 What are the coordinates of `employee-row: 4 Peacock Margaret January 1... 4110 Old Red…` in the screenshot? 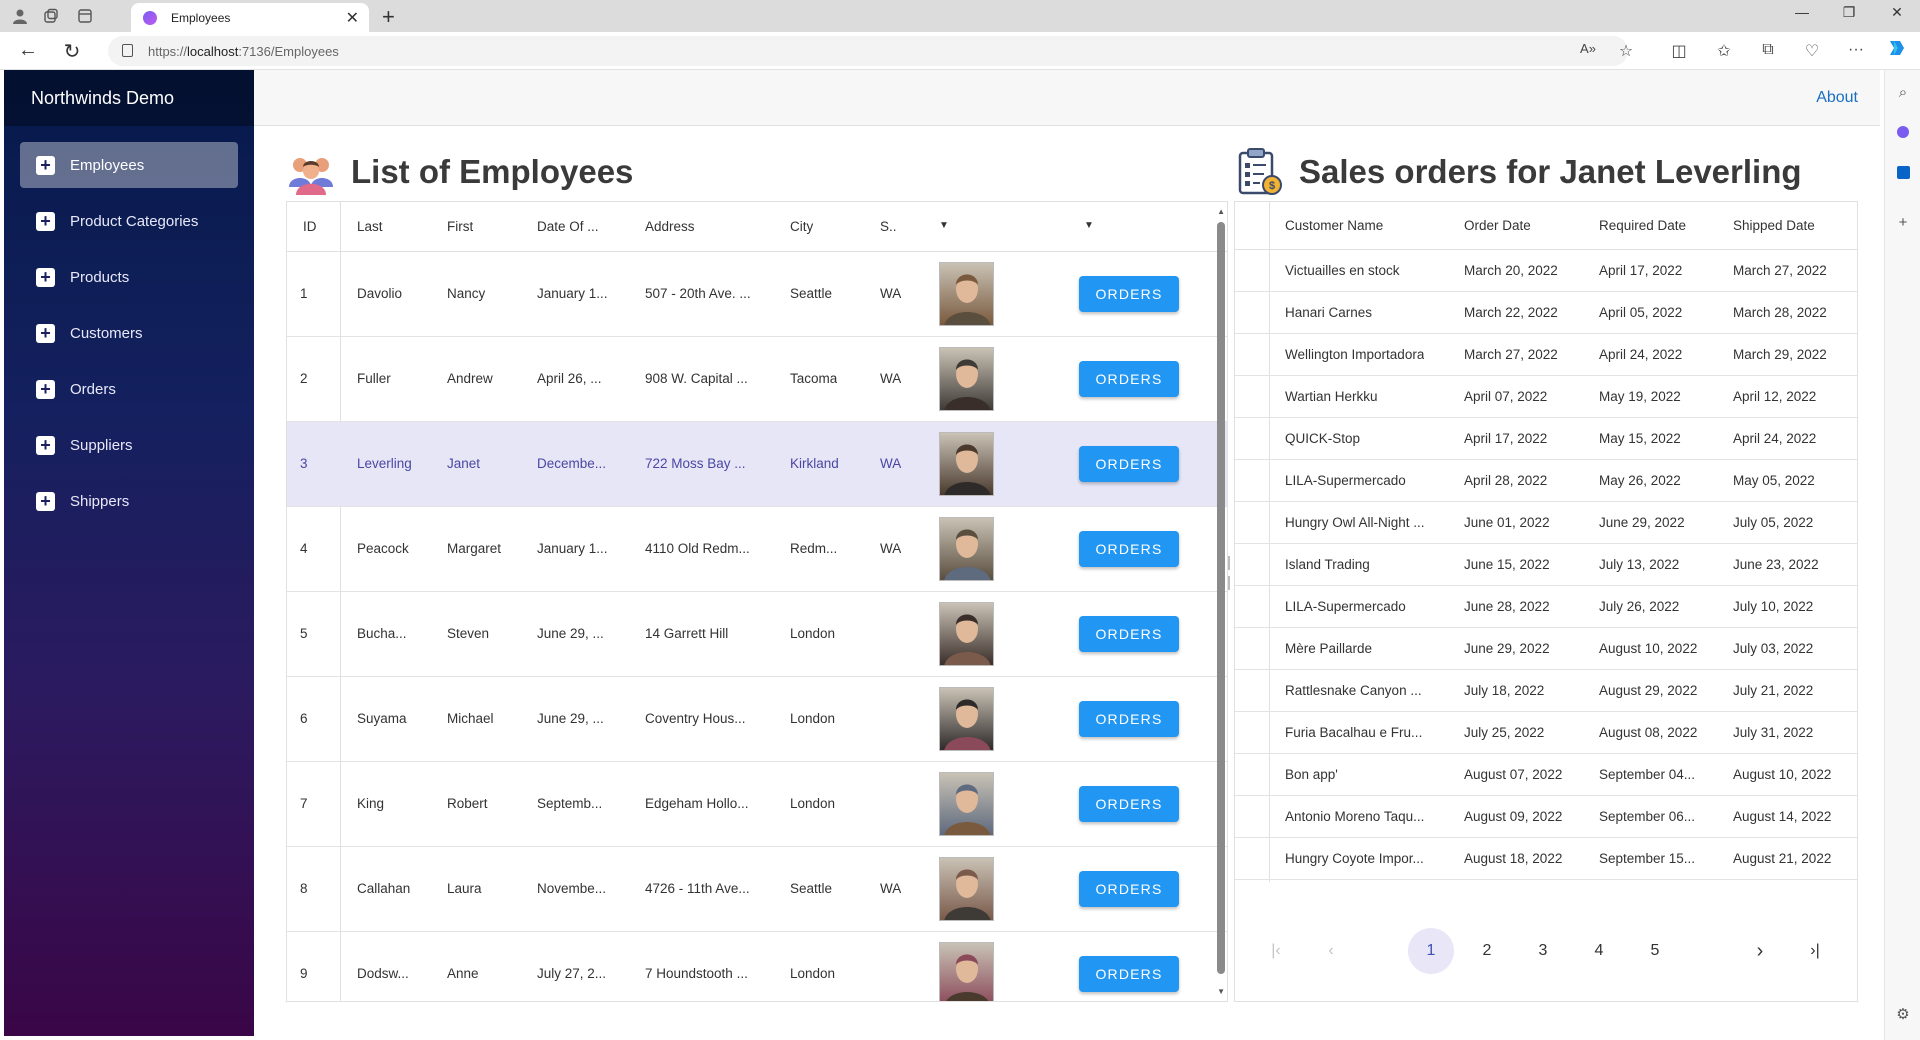 It's located at (757, 549).